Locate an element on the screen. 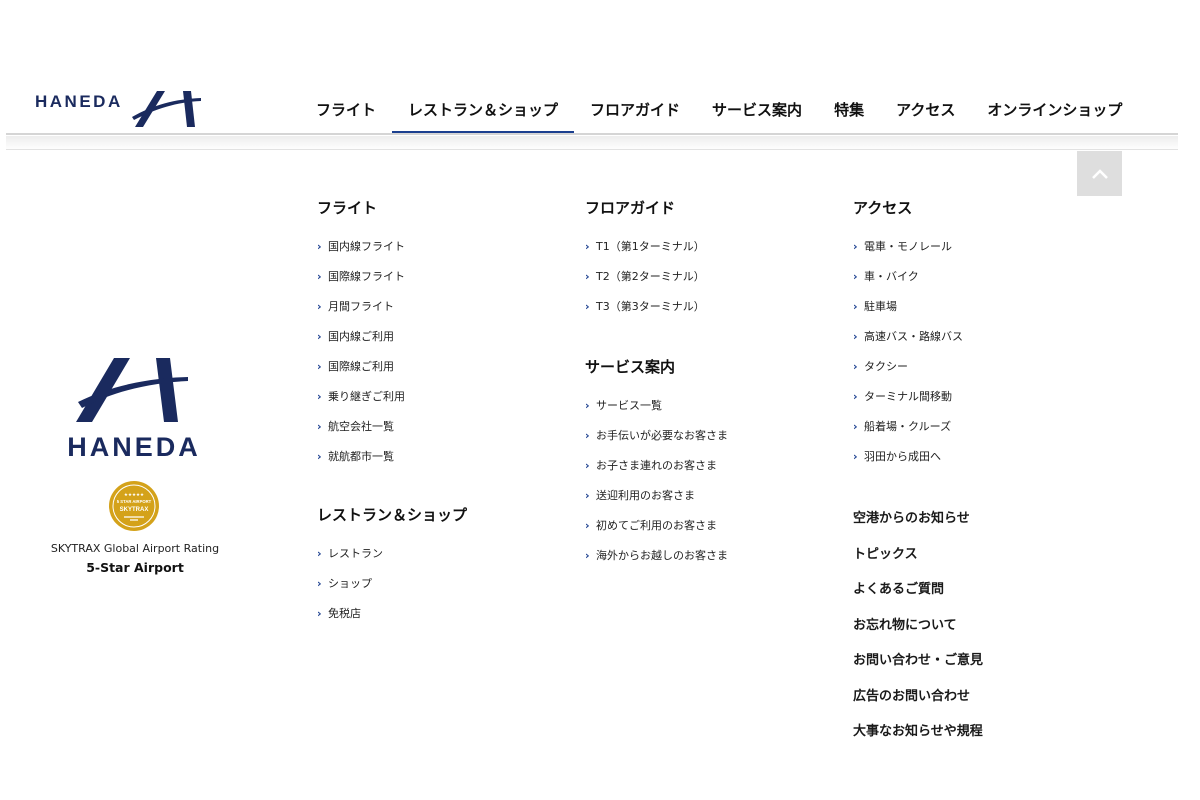  haneda-side-logo: HANEDA is located at coordinates (134, 410).